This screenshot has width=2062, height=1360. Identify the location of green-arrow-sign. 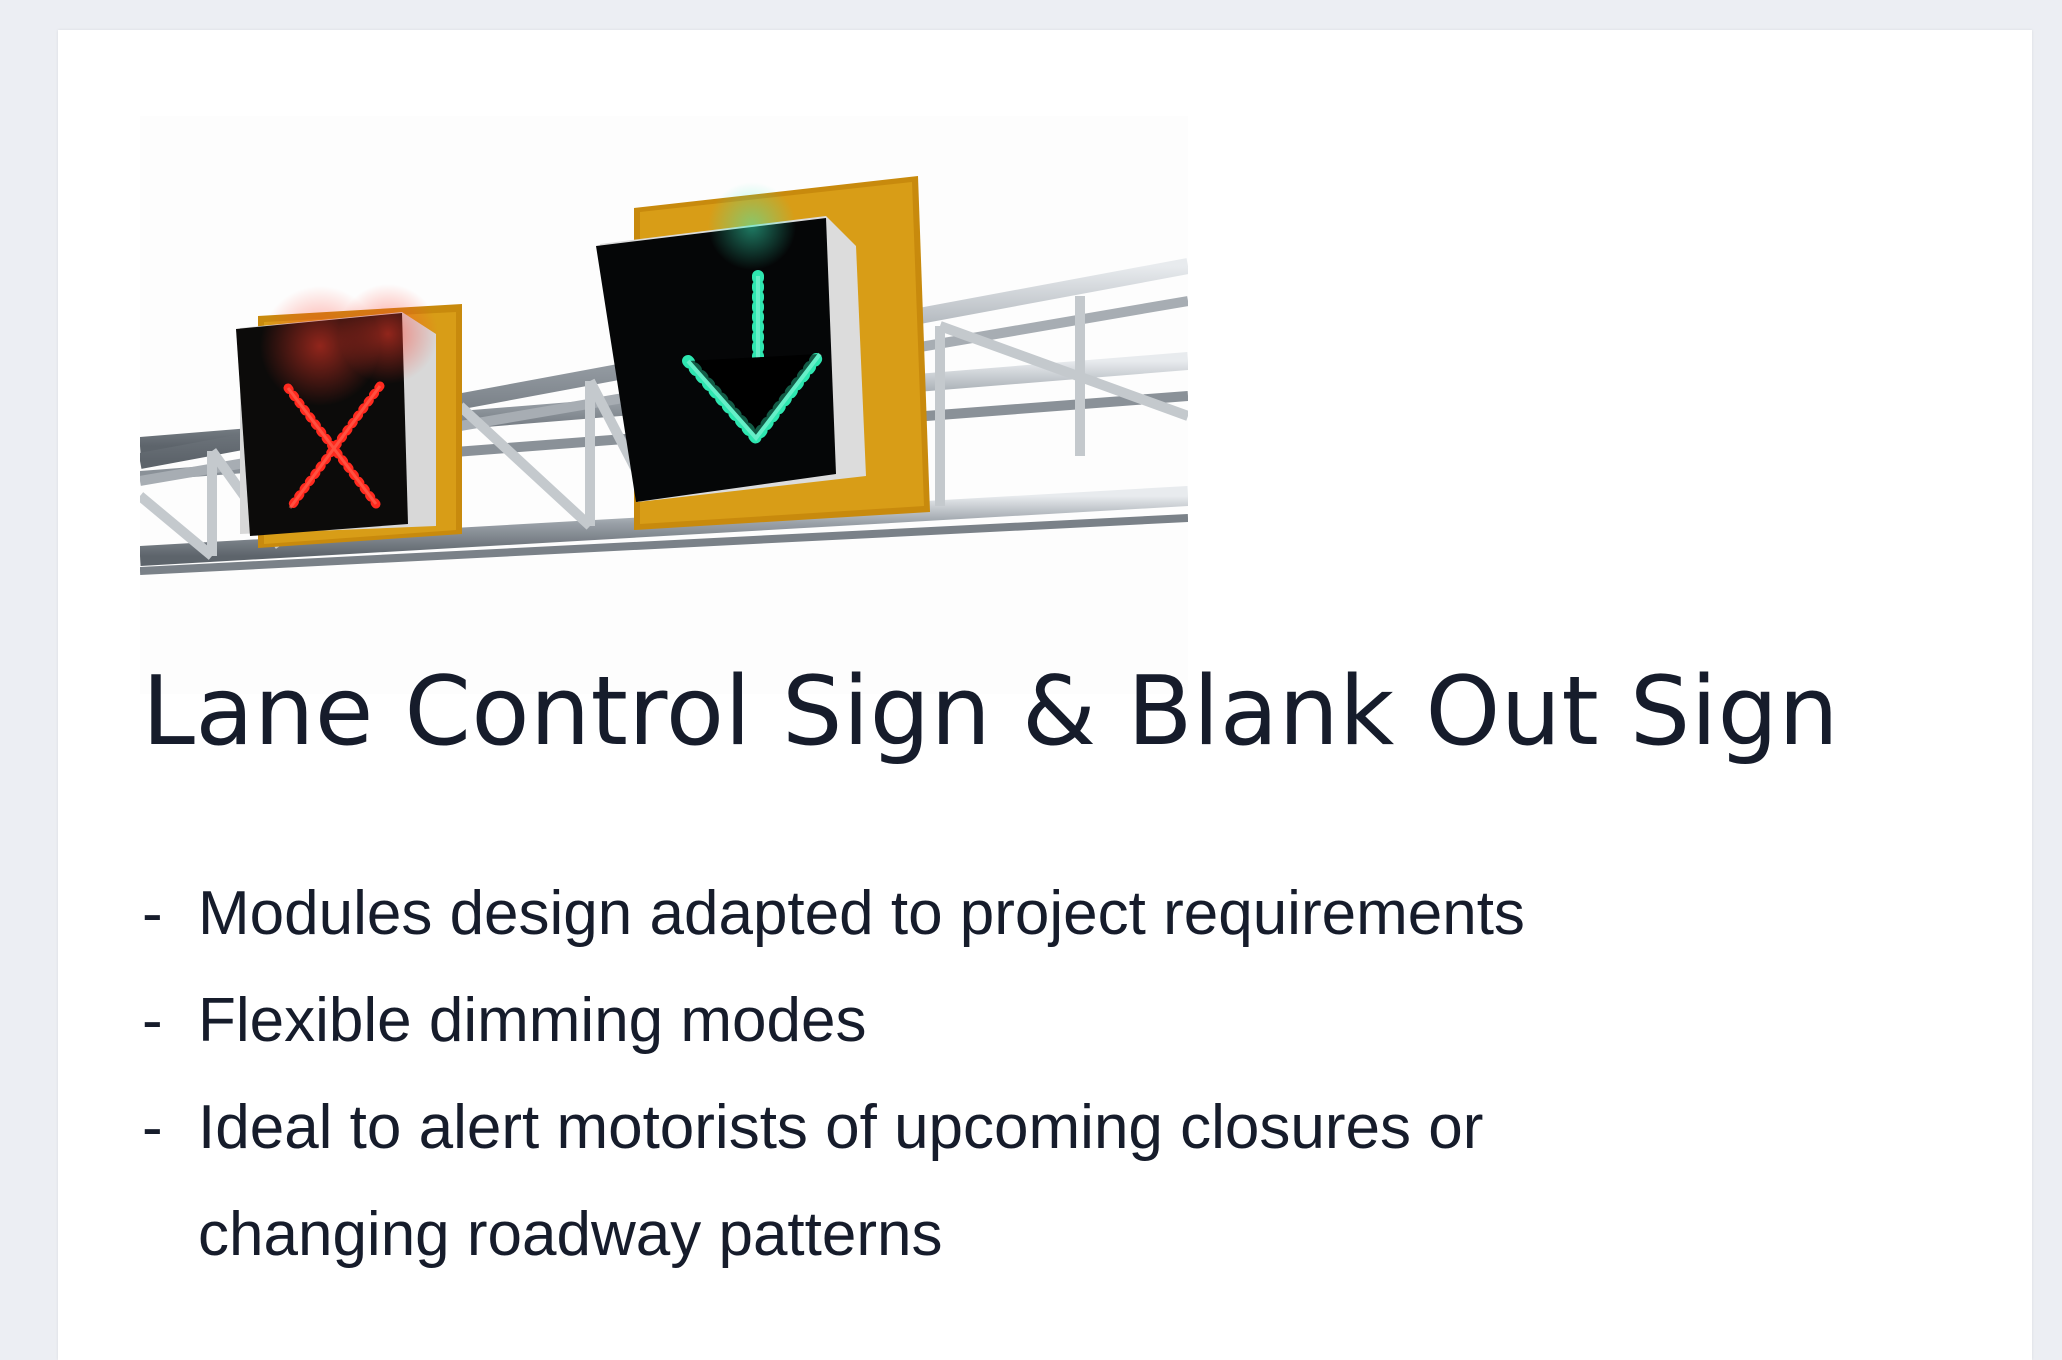
(763, 353).